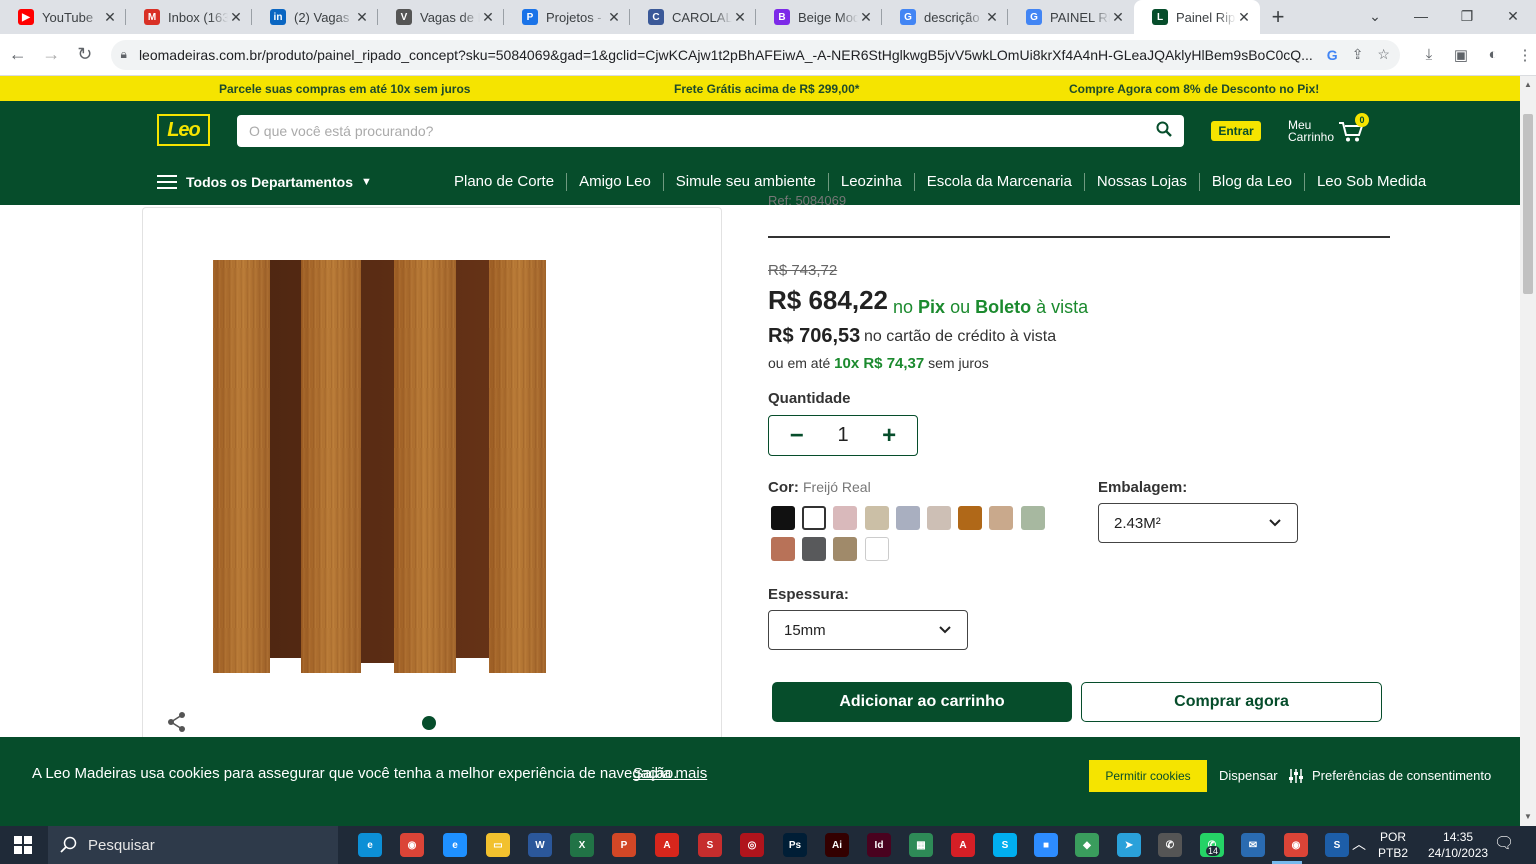  Describe the element at coordinates (1148, 776) in the screenshot. I see `allow-cookies-button: Permitir cookies` at that location.